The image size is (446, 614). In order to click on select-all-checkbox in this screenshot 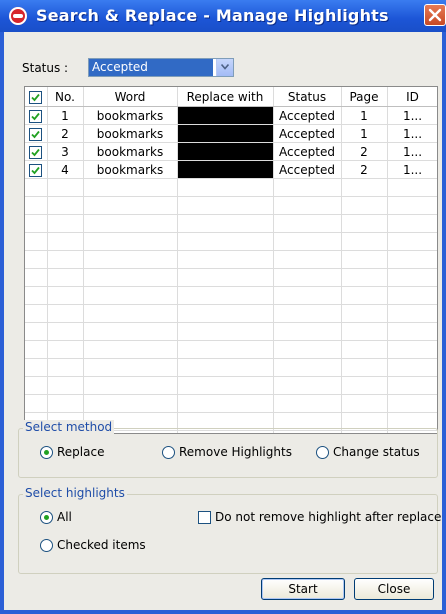, I will do `click(36, 97)`.